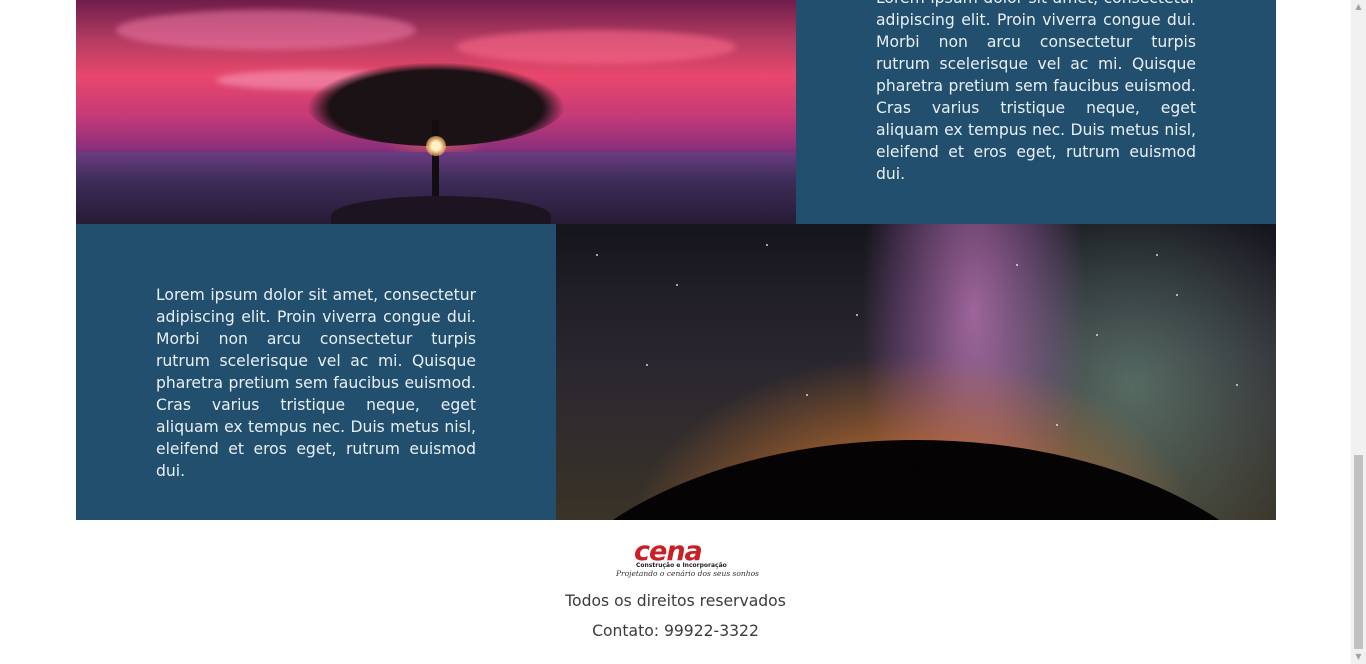 This screenshot has width=1366, height=664. What do you see at coordinates (1358, 552) in the screenshot?
I see `scroll-thumb` at bounding box center [1358, 552].